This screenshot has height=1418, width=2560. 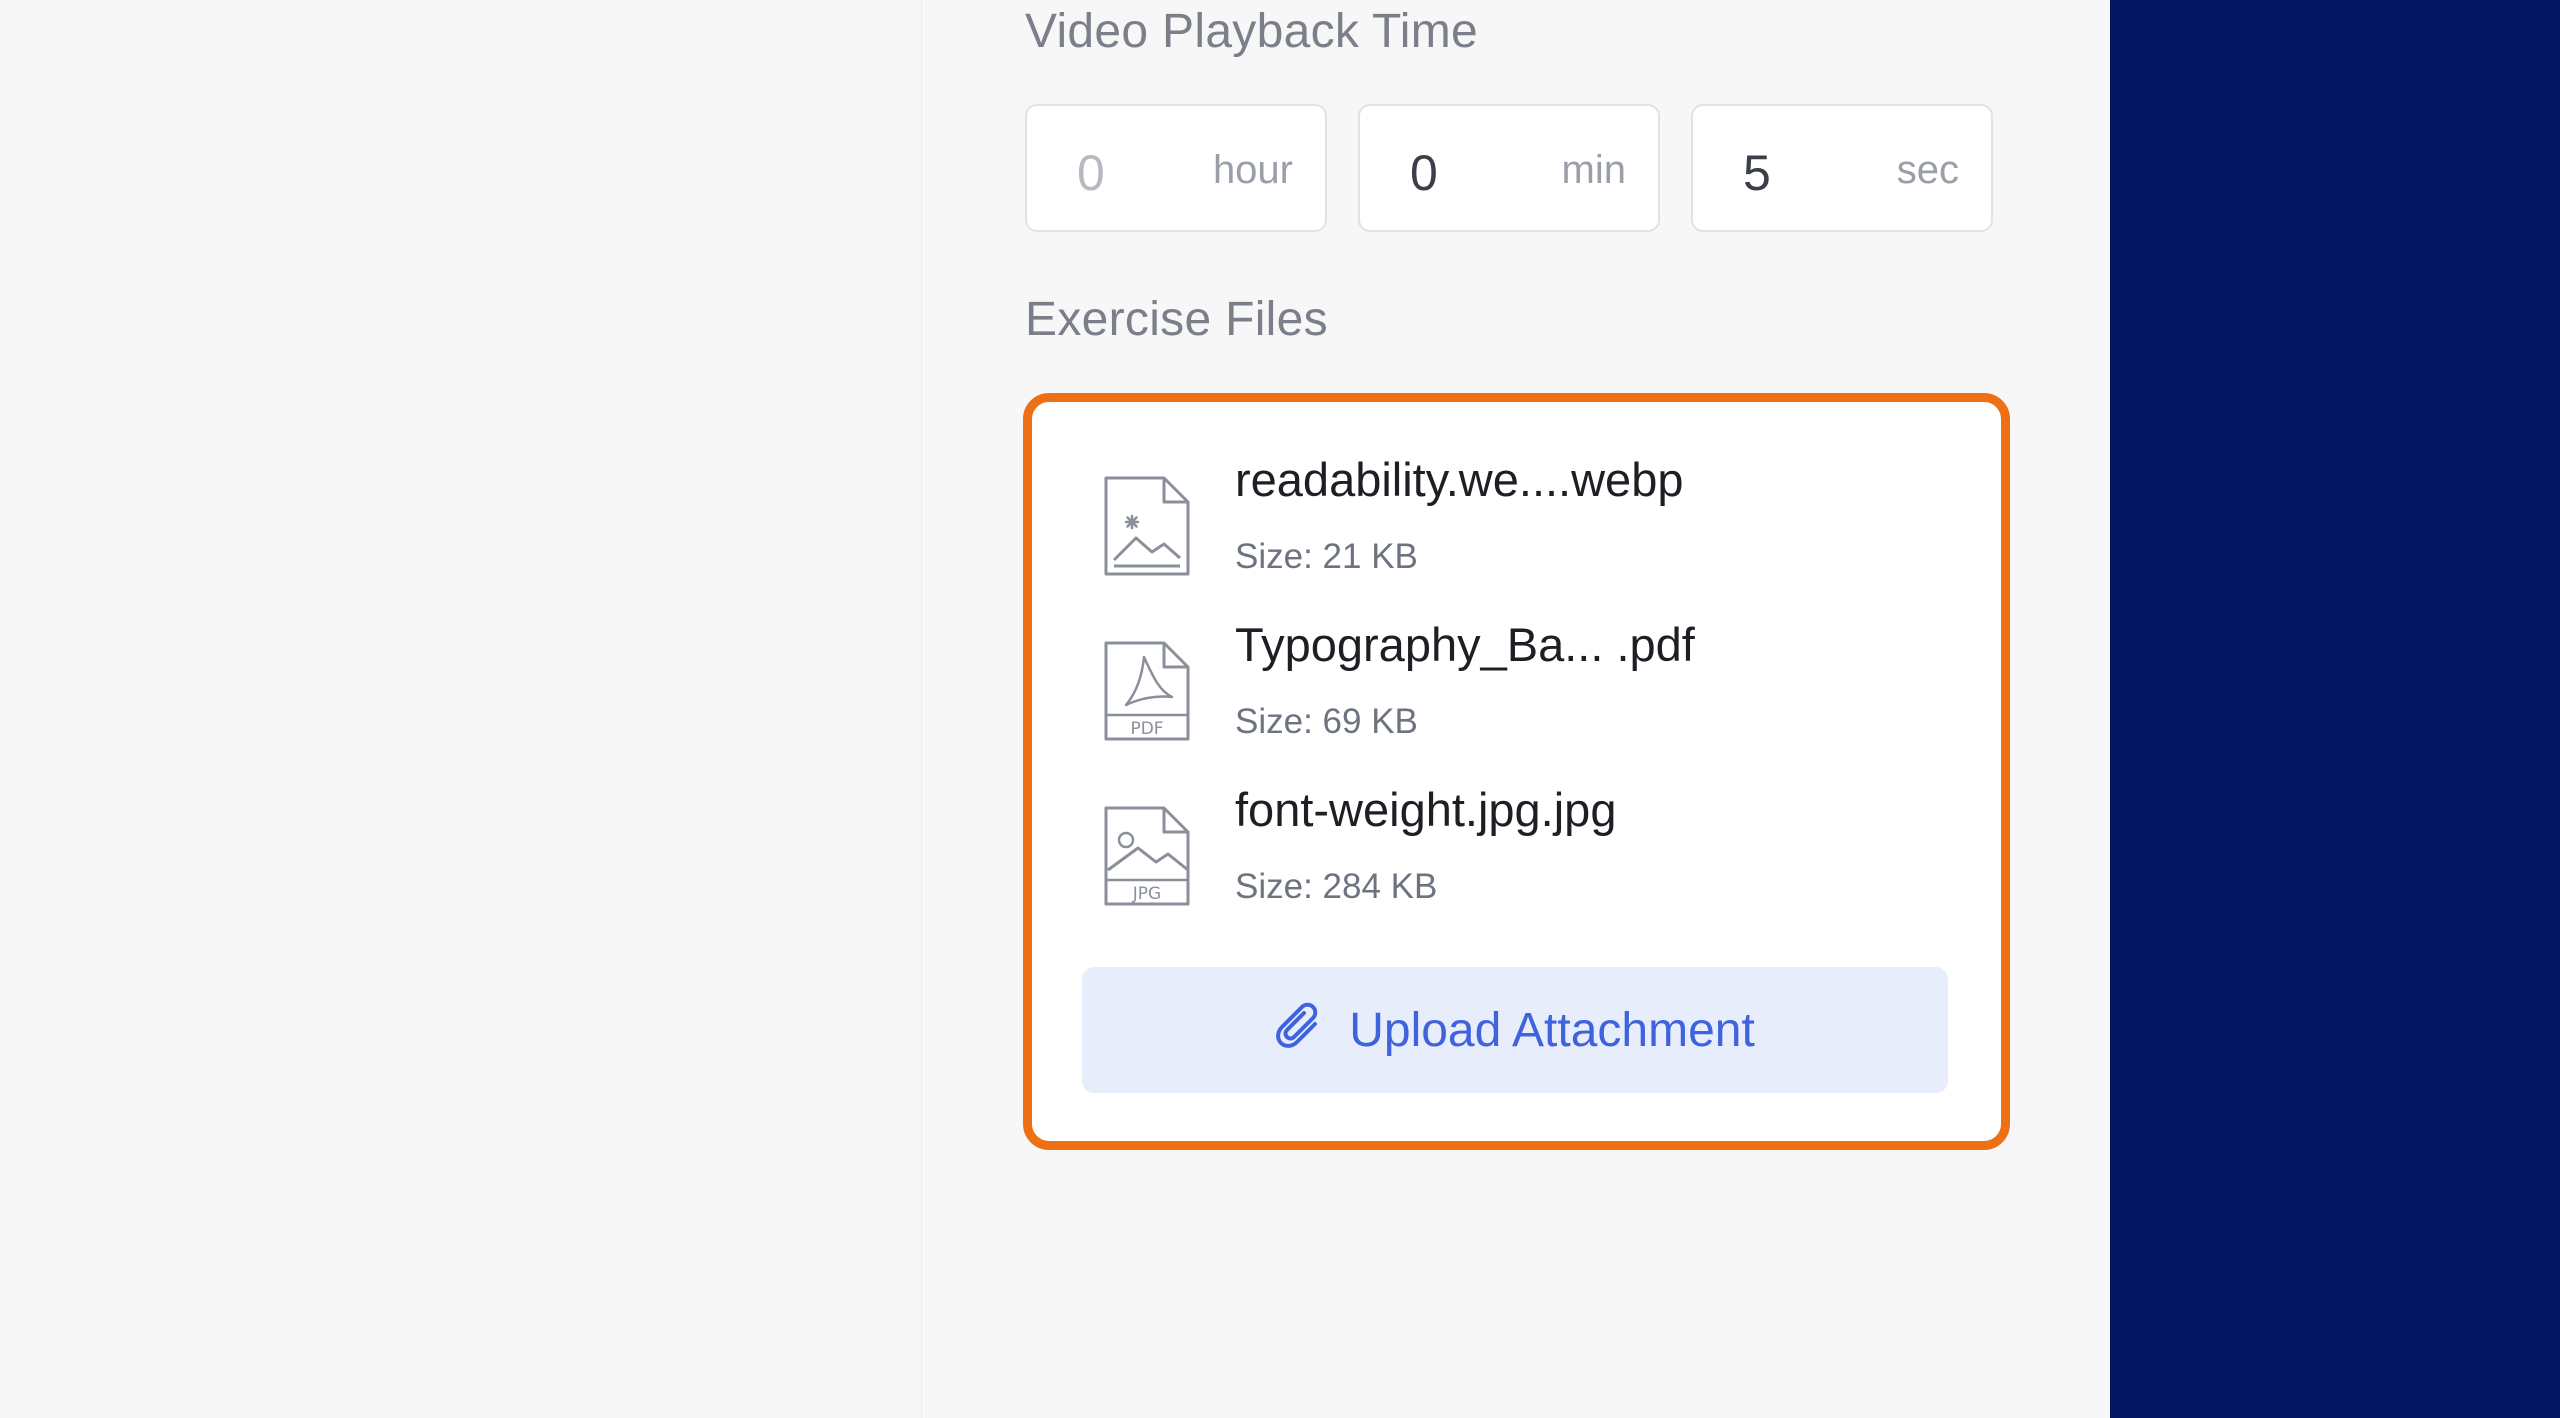 What do you see at coordinates (1297, 1025) in the screenshot?
I see `paperclip-icon` at bounding box center [1297, 1025].